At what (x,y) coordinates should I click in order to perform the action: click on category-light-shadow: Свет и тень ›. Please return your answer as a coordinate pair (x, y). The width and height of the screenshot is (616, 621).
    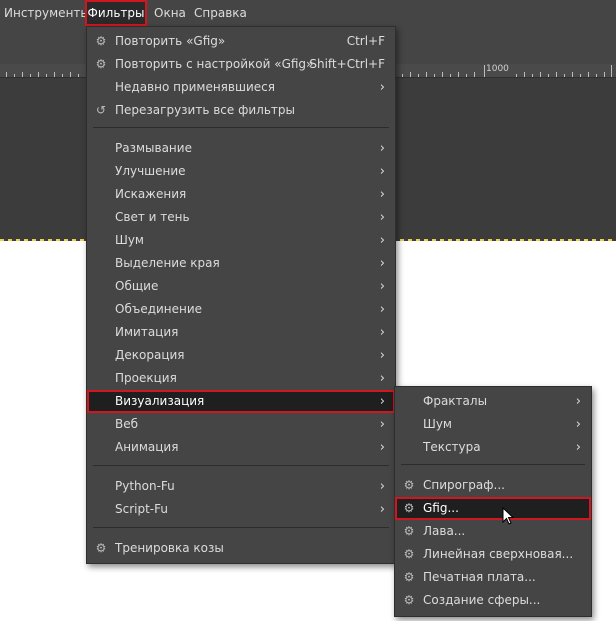
    Looking at the image, I should click on (241, 217).